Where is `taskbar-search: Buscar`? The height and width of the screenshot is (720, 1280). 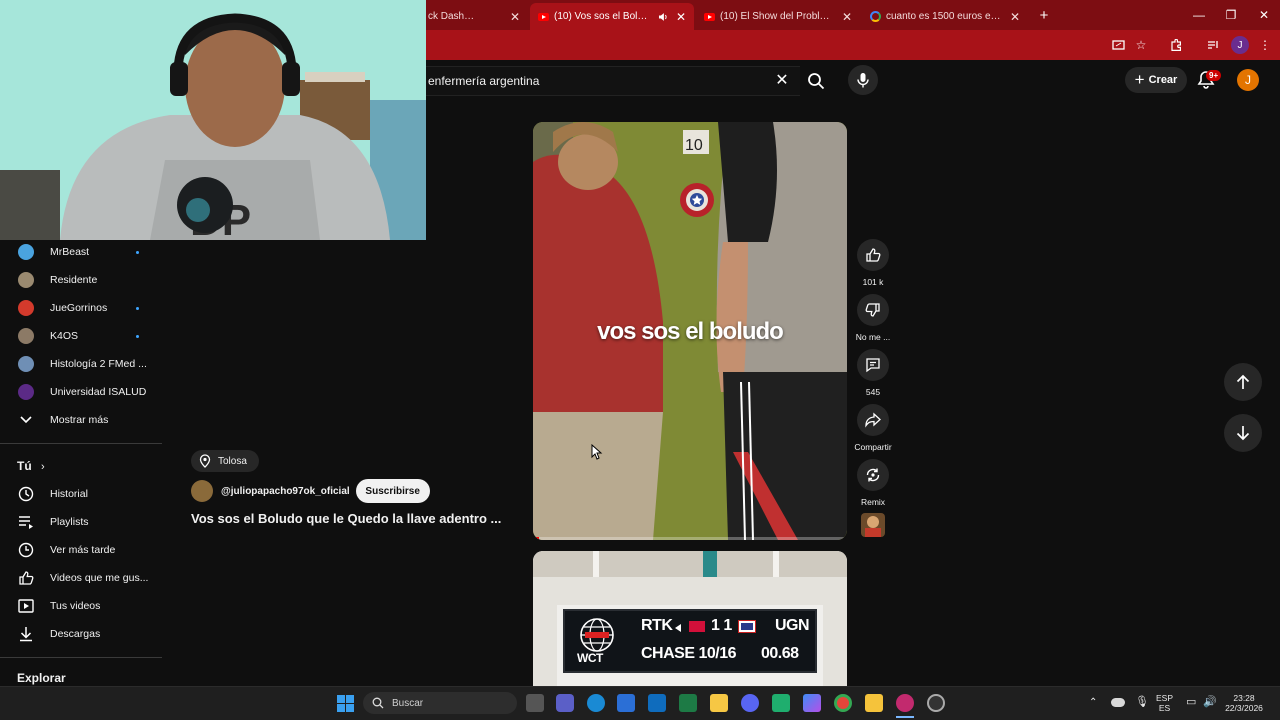 taskbar-search: Buscar is located at coordinates (440, 703).